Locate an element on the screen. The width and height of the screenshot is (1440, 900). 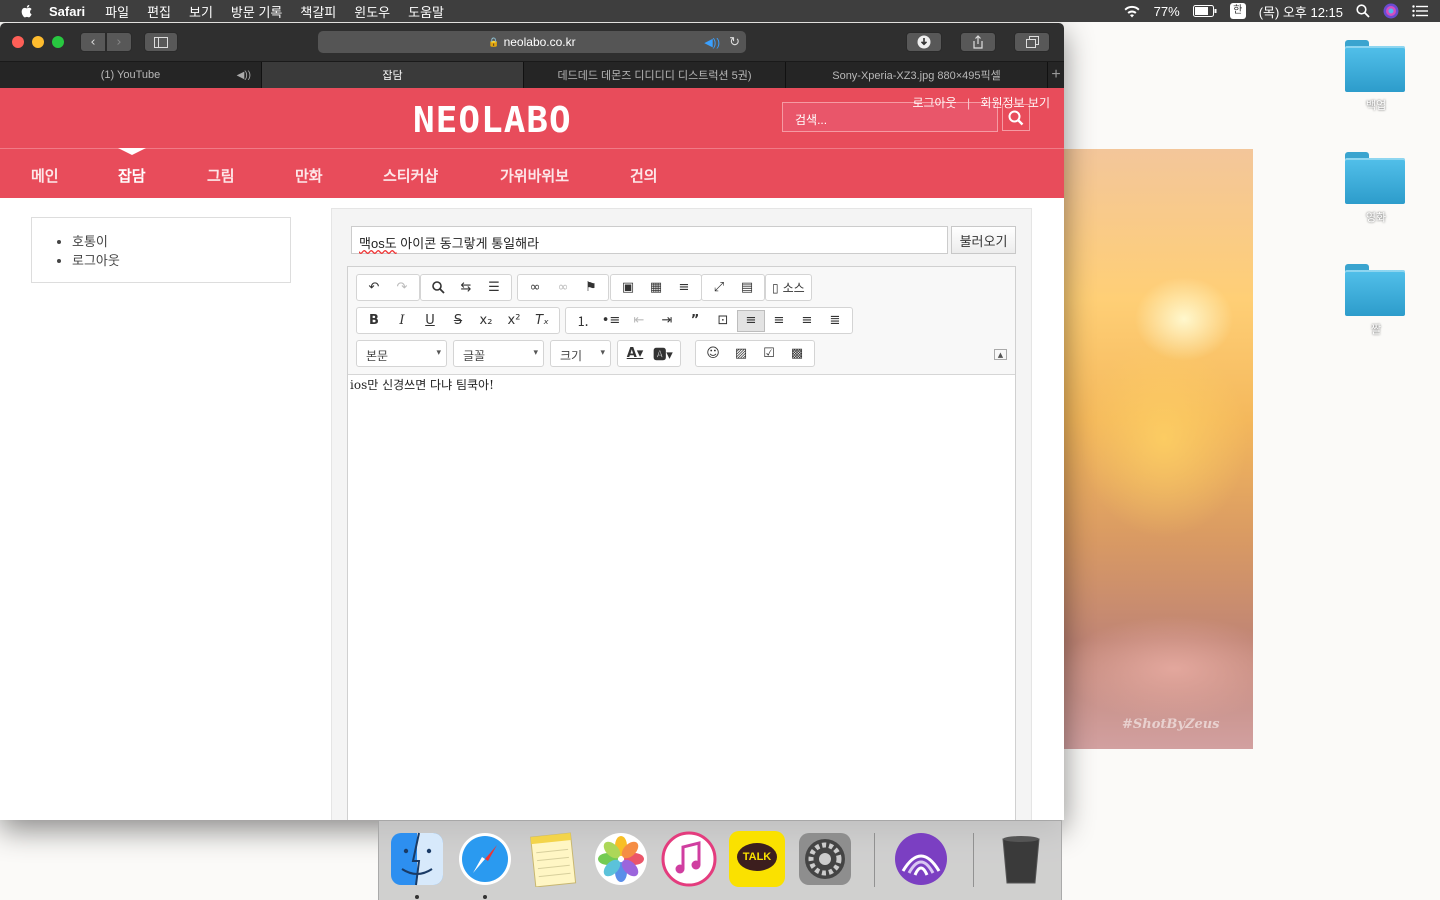
menu-help: 도움말 is located at coordinates (426, 11).